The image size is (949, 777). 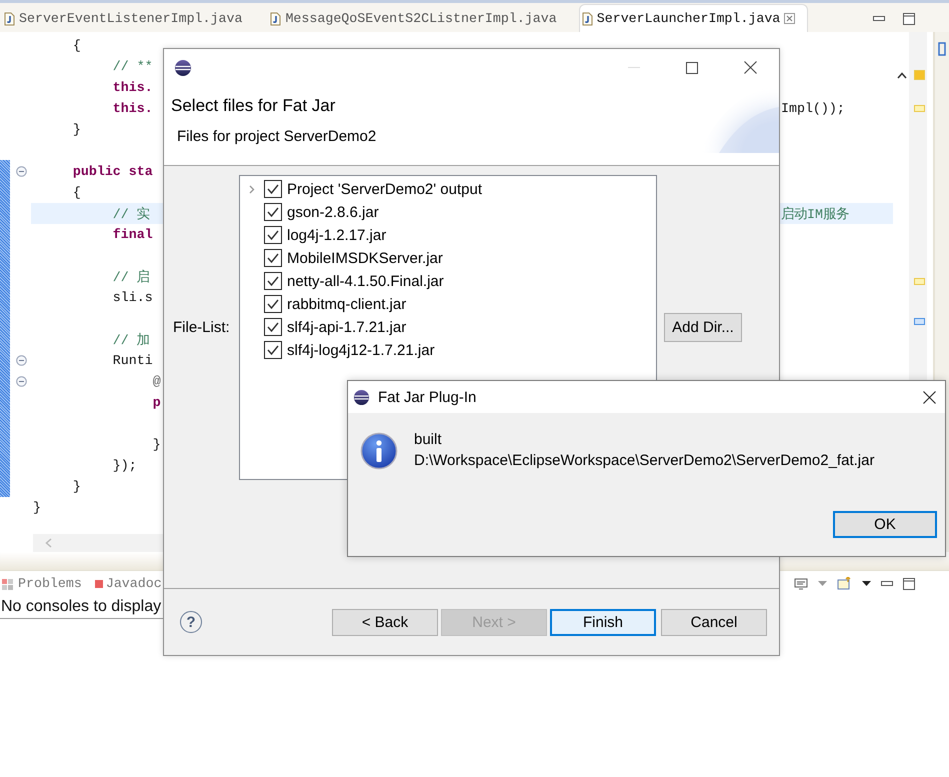 What do you see at coordinates (156, 402) in the screenshot?
I see `code-text: p` at bounding box center [156, 402].